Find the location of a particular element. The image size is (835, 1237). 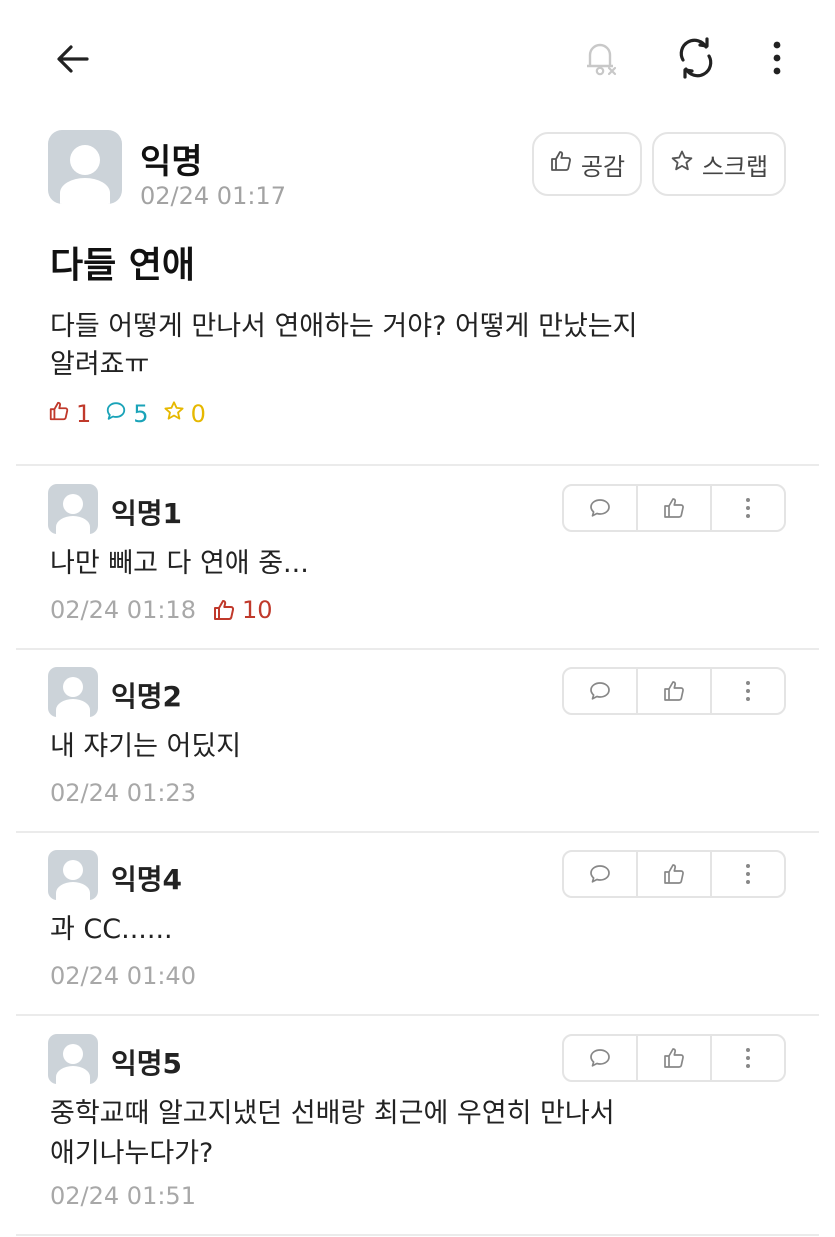

post-title: 다들 연애 is located at coordinates (123, 265).